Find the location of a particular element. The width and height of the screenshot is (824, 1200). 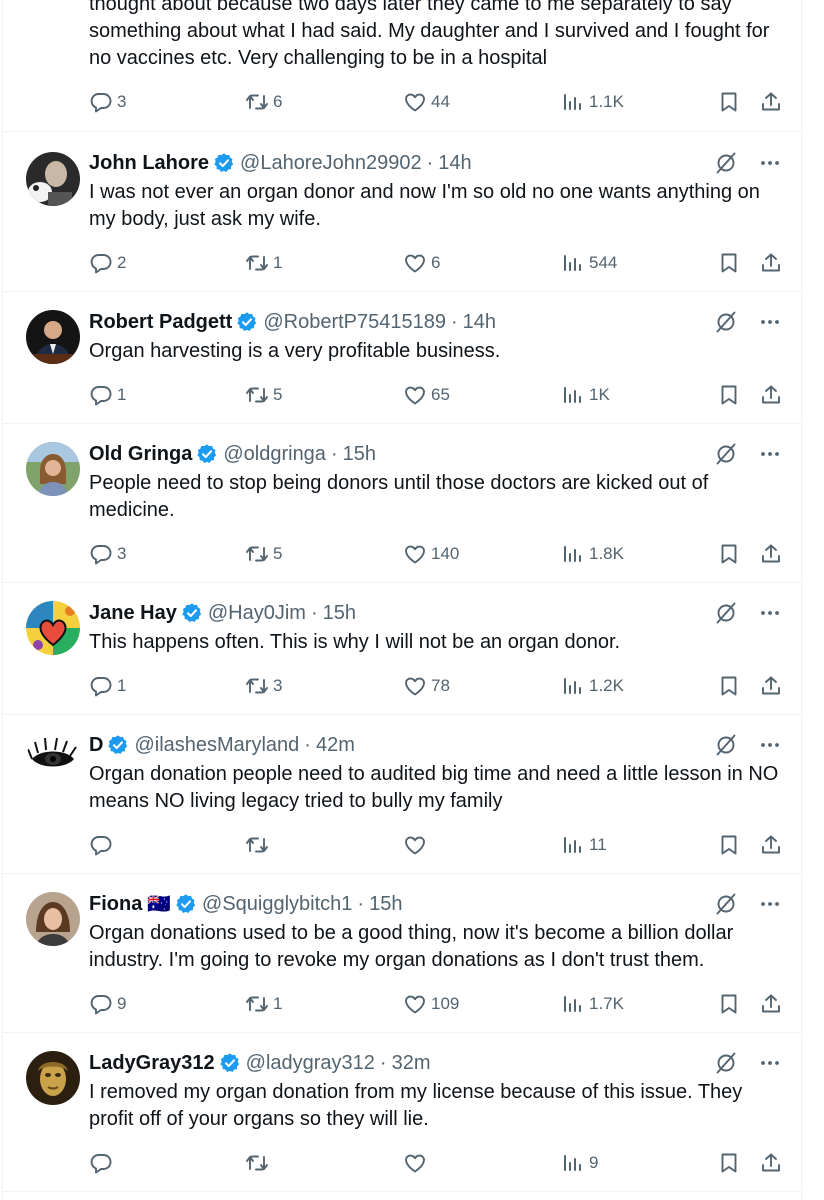

reply-button: 9 is located at coordinates (107, 1004).